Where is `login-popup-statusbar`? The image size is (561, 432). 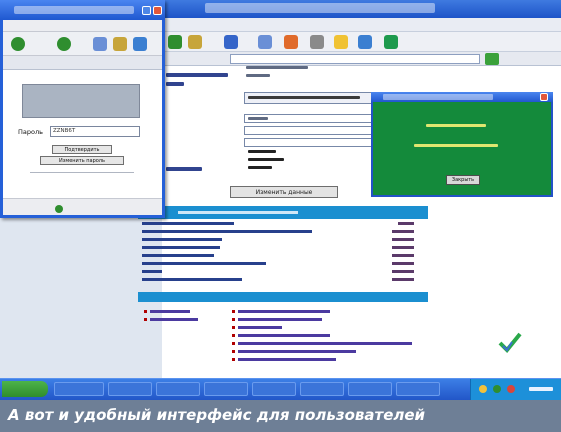
login-popup-statusbar is located at coordinates (82, 206).